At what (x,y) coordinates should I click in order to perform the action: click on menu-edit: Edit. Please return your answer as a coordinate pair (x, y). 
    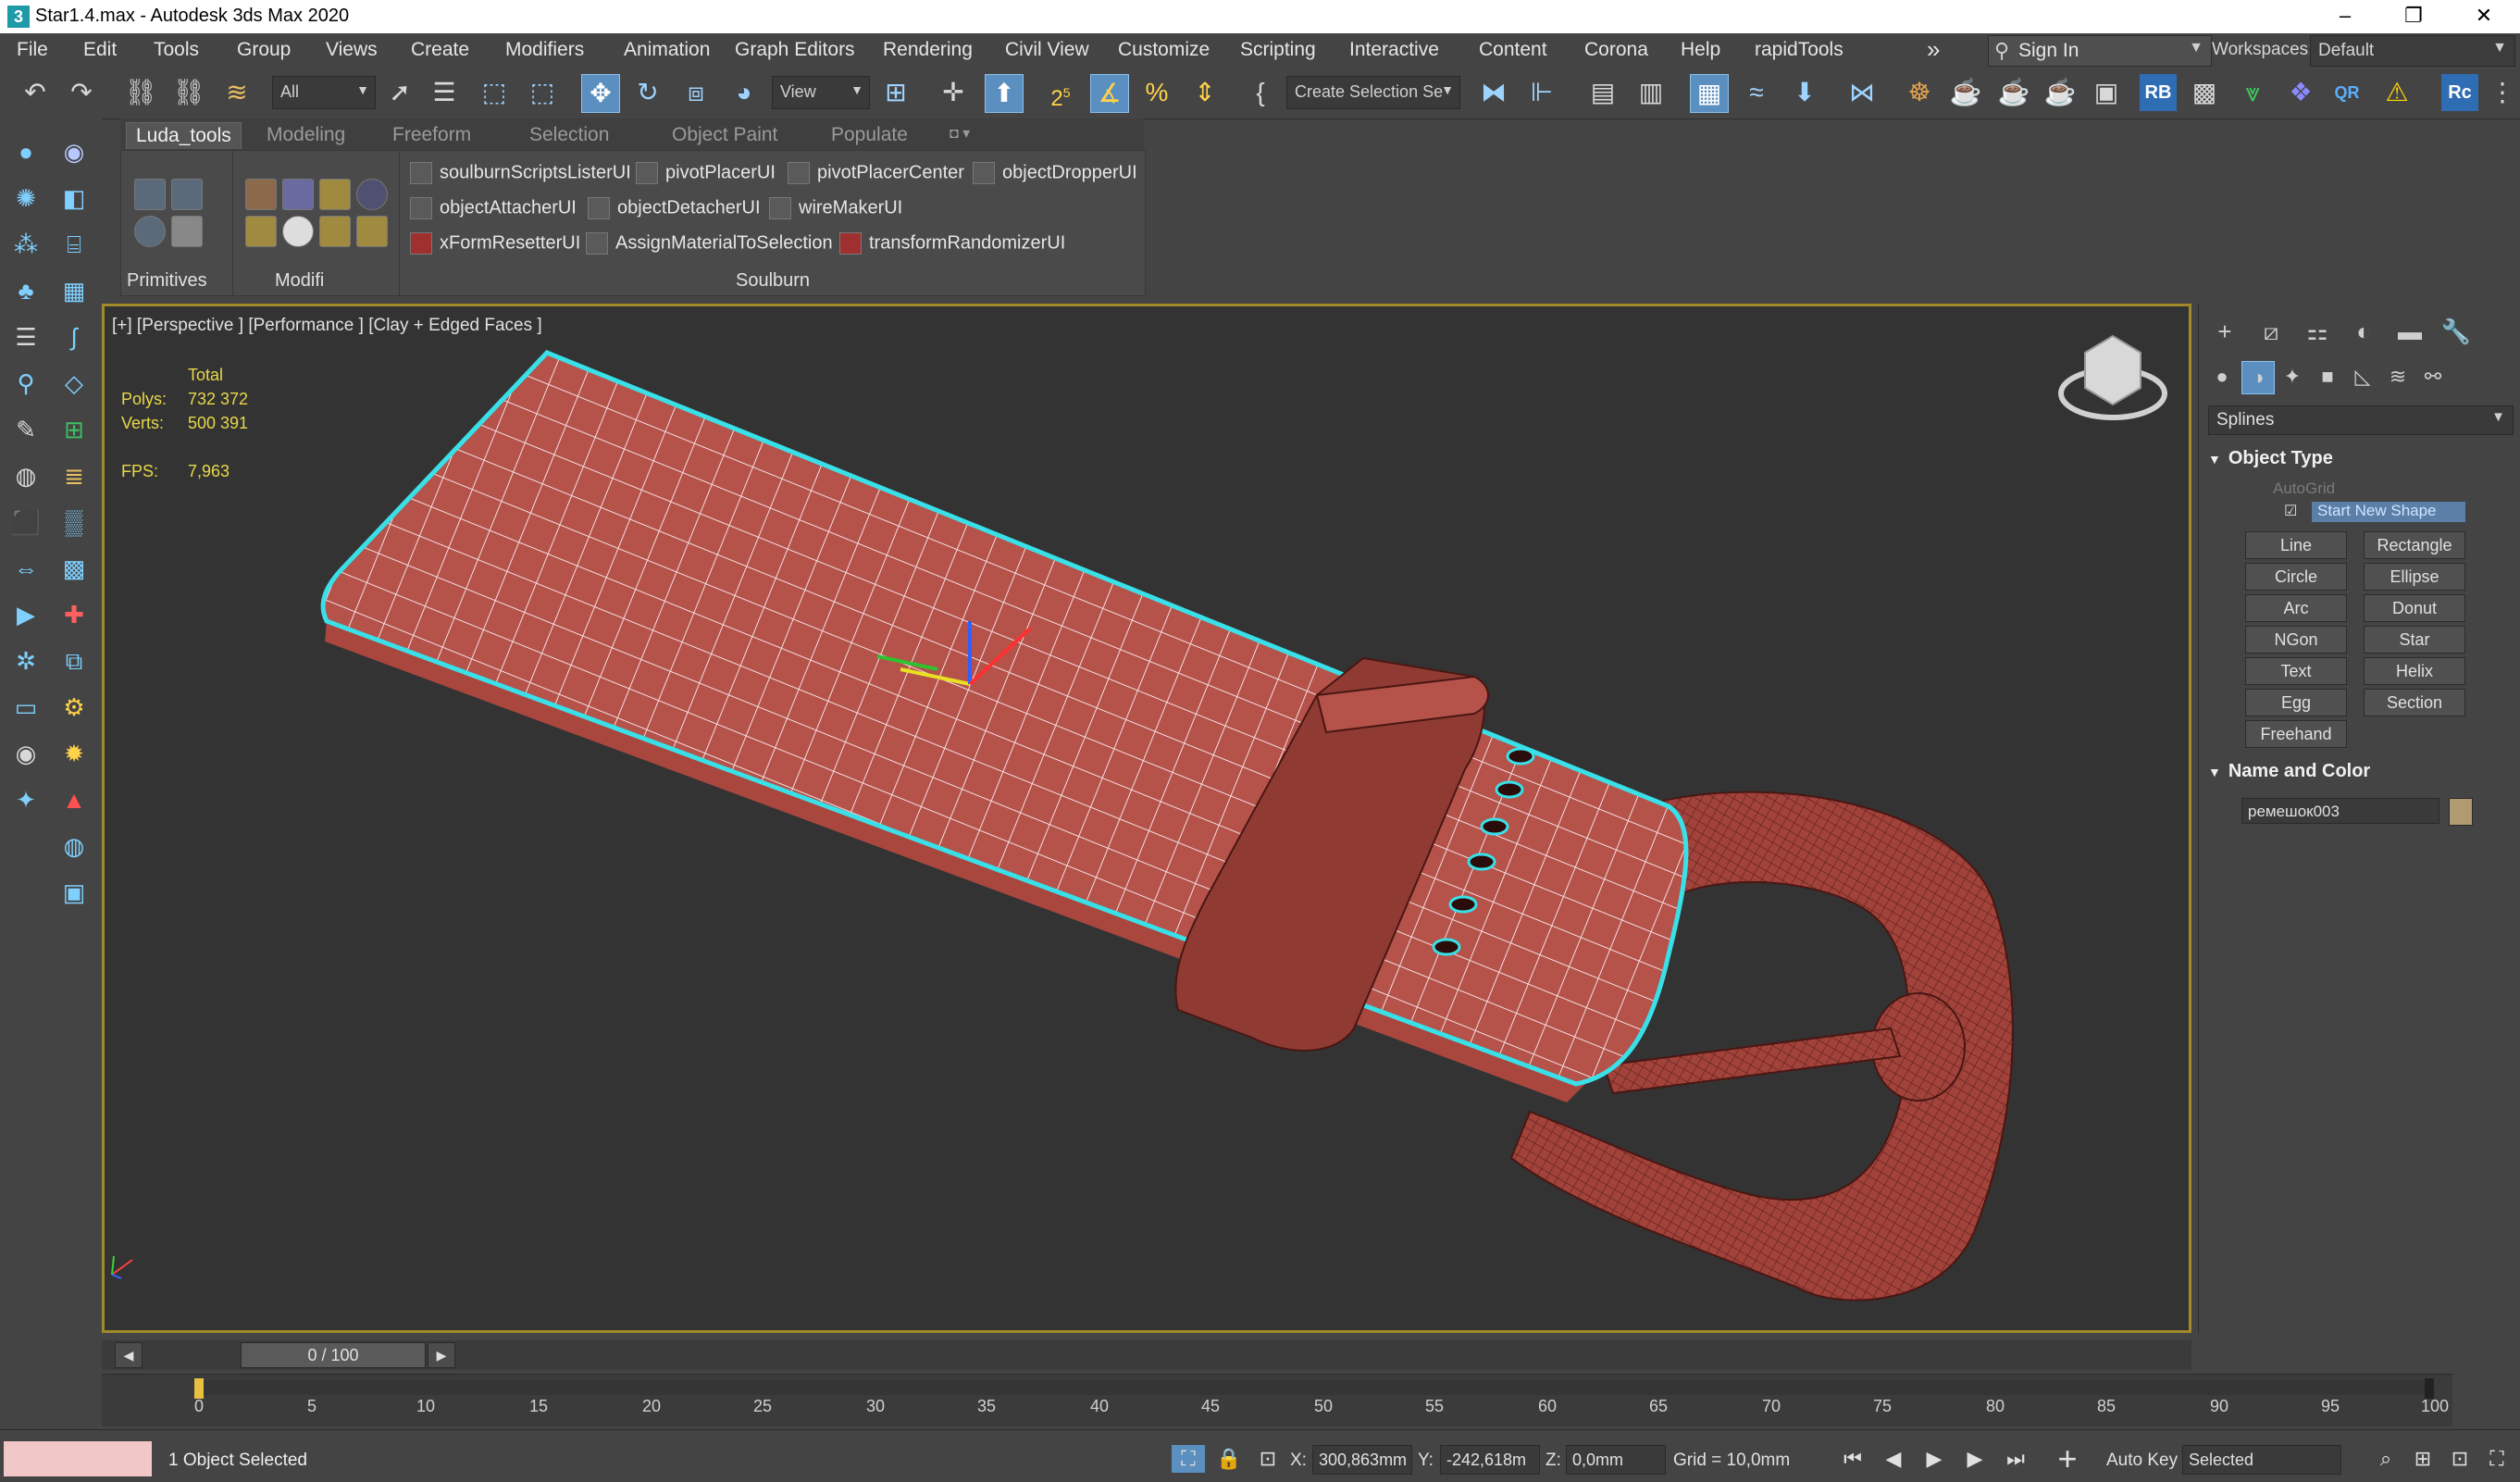
    Looking at the image, I should click on (100, 50).